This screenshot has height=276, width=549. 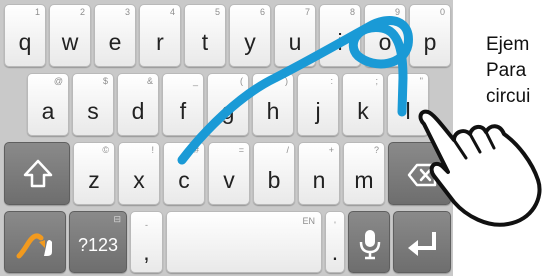 I want to click on key-label: b, so click(x=274, y=180).